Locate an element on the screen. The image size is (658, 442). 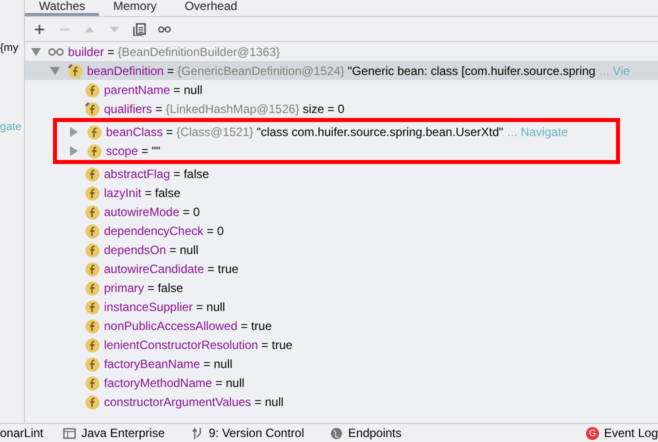
globe-icon is located at coordinates (337, 433).